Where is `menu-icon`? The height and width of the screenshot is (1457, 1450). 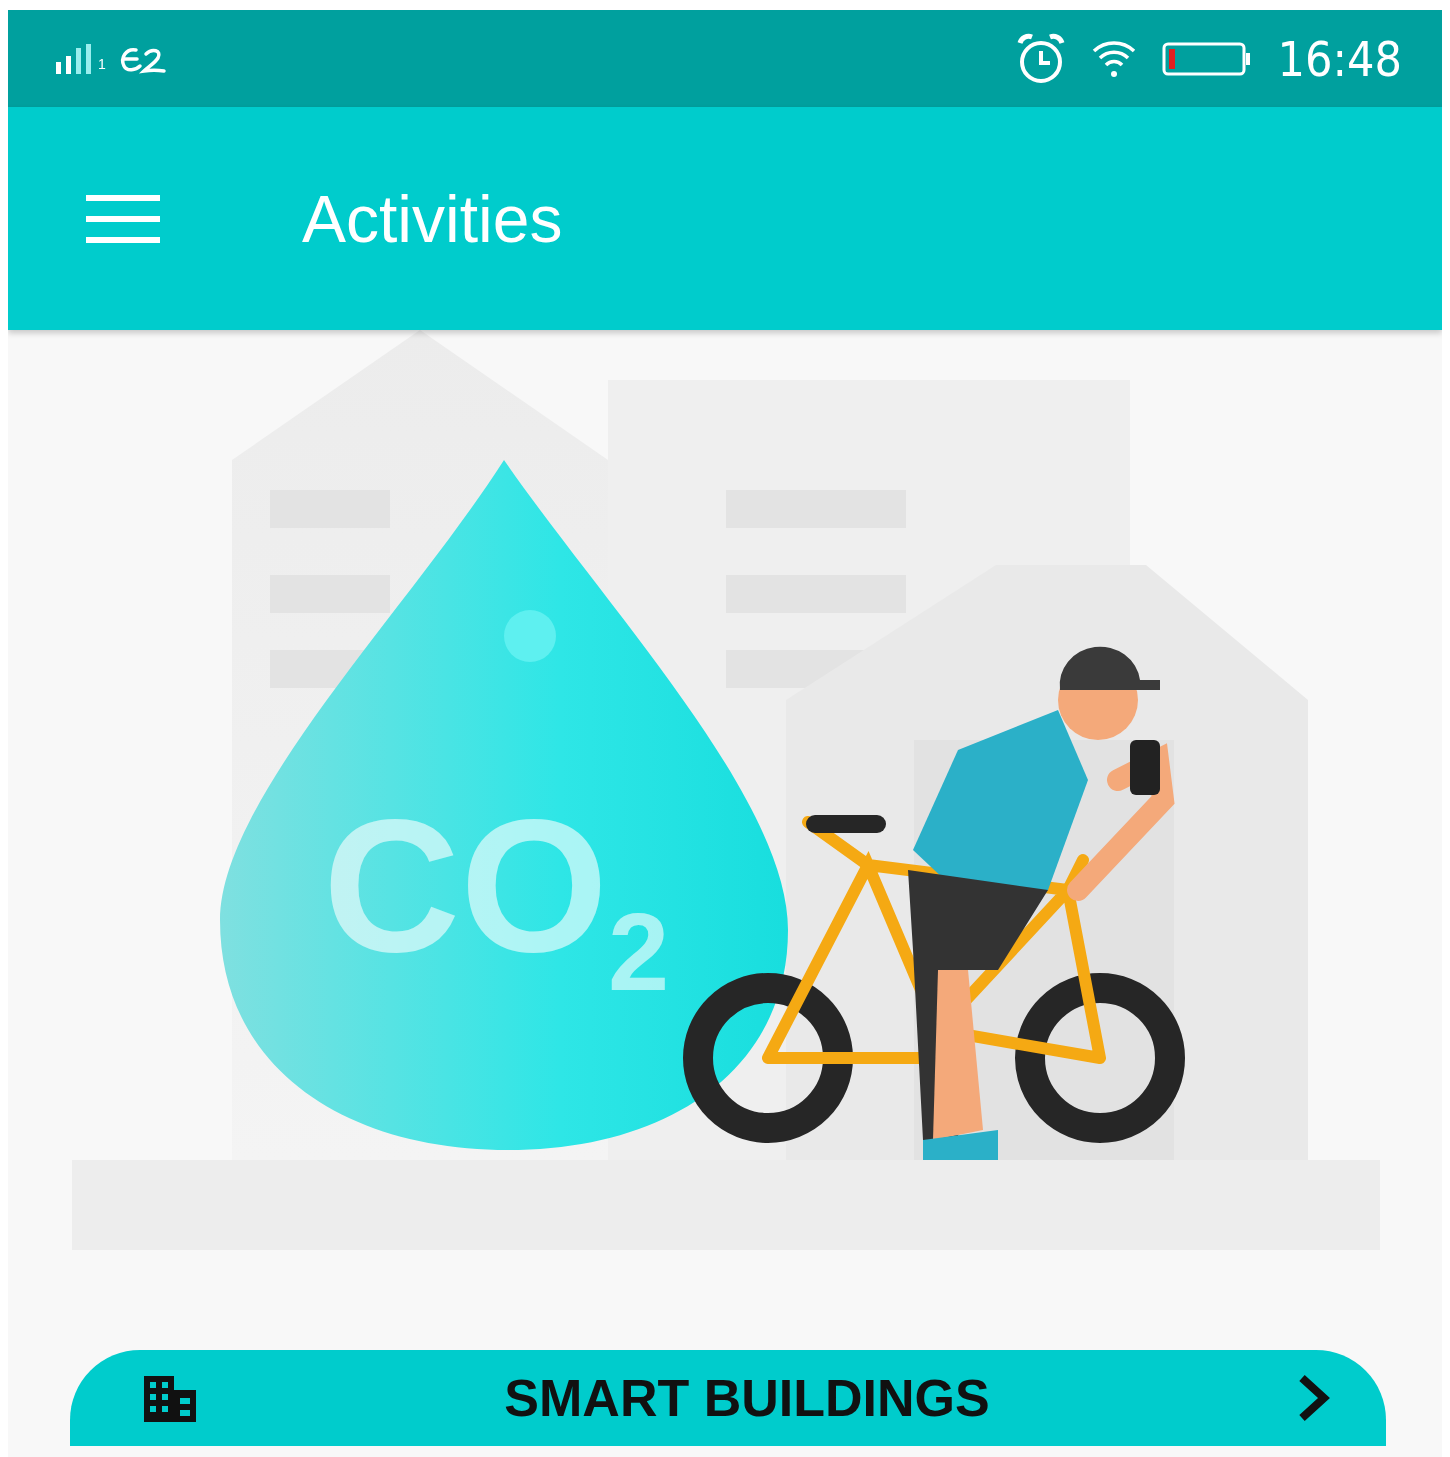 menu-icon is located at coordinates (123, 218).